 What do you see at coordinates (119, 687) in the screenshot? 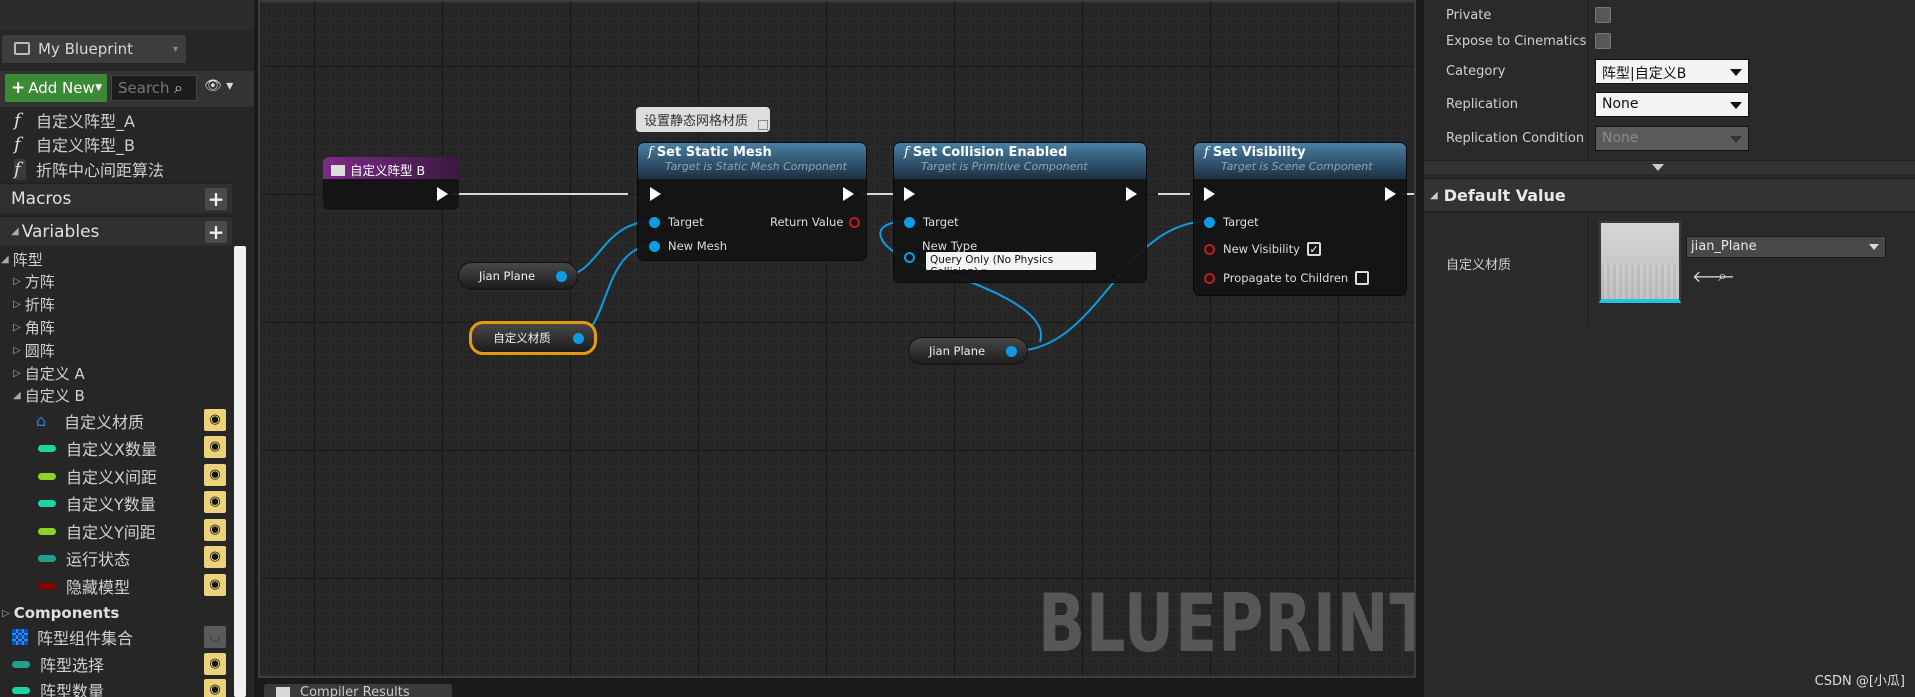
I see `component-item: 阵型数量 ◉` at bounding box center [119, 687].